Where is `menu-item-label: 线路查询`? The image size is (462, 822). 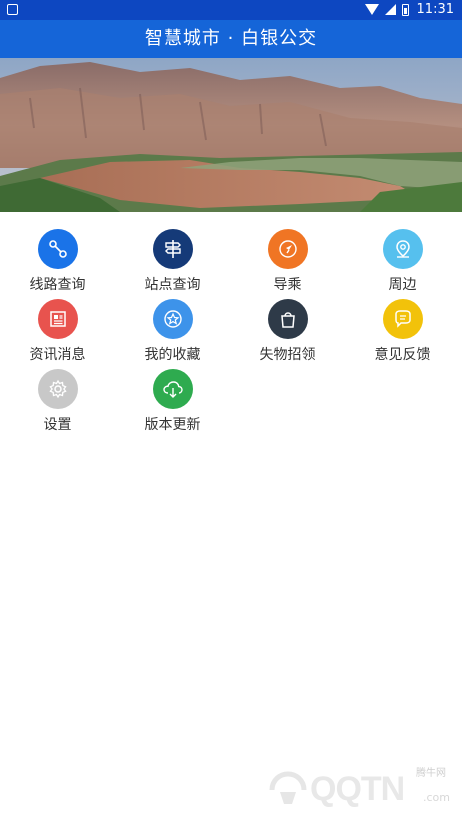
menu-item-label: 线路查询 is located at coordinates (57, 285).